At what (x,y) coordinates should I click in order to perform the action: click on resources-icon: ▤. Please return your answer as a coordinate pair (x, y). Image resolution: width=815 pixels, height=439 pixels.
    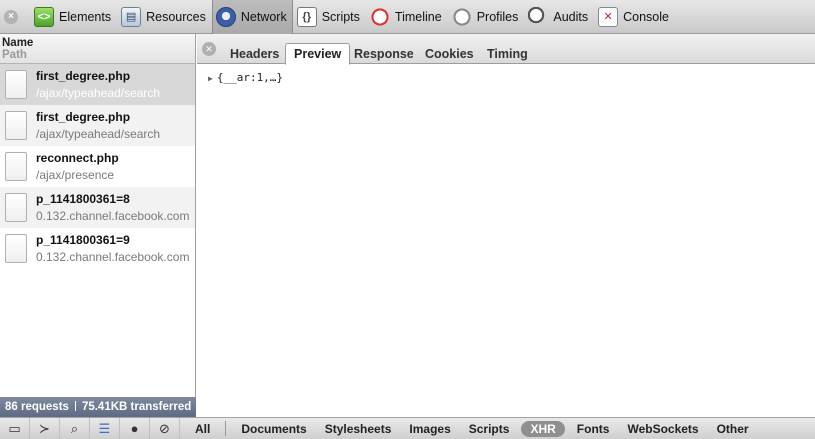
    Looking at the image, I should click on (131, 16).